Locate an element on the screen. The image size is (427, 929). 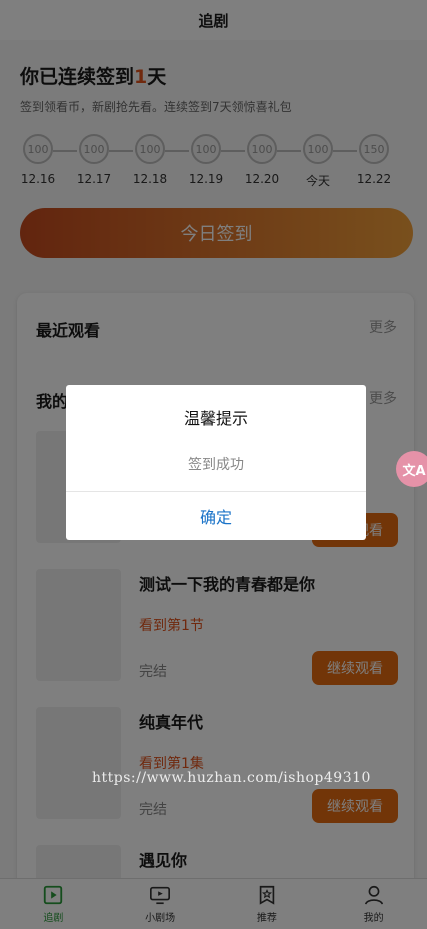
dialog-title: 温馨提示 is located at coordinates (215, 418).